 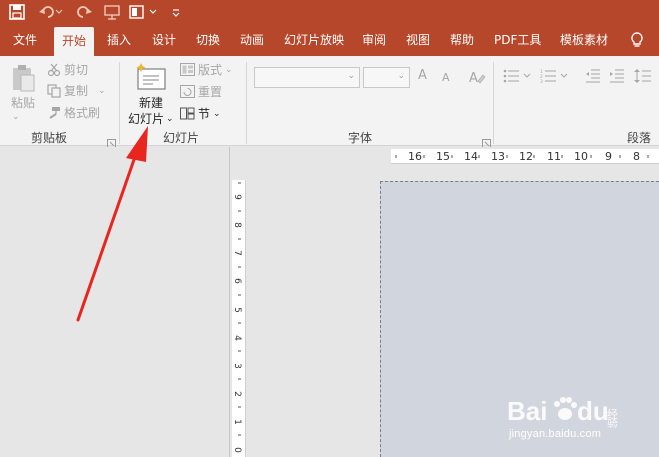 What do you see at coordinates (112, 12) in the screenshot?
I see `slideshow-icon` at bounding box center [112, 12].